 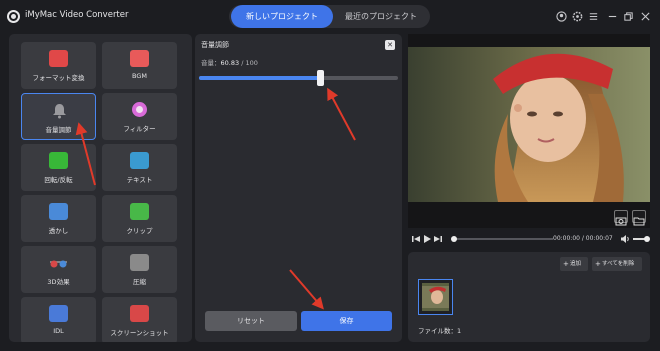 I want to click on tool-label: スクリーンショット, so click(x=139, y=333).